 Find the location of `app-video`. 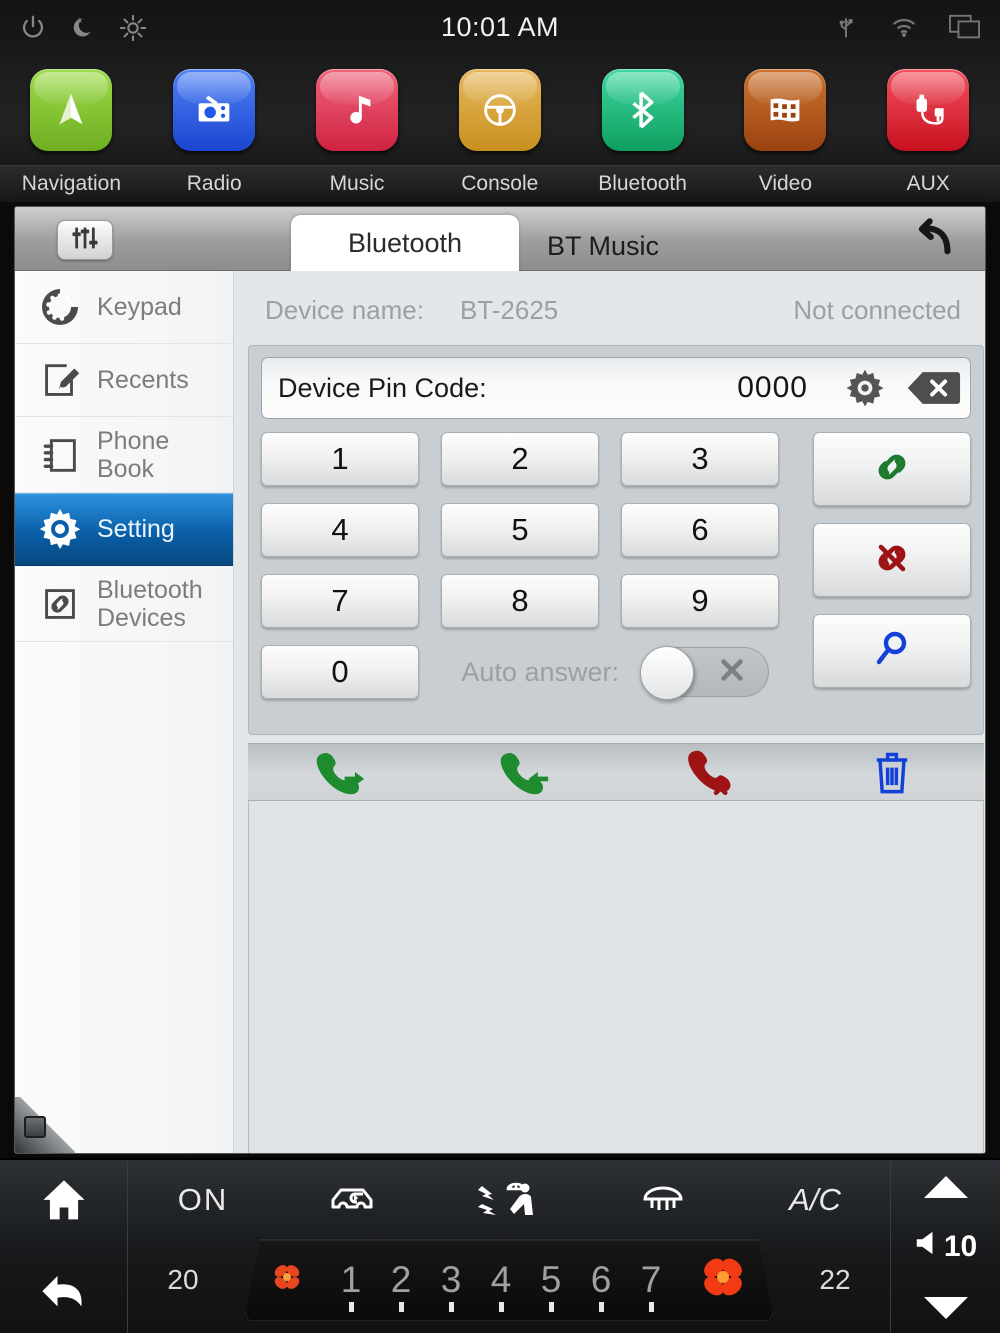

app-video is located at coordinates (785, 110).